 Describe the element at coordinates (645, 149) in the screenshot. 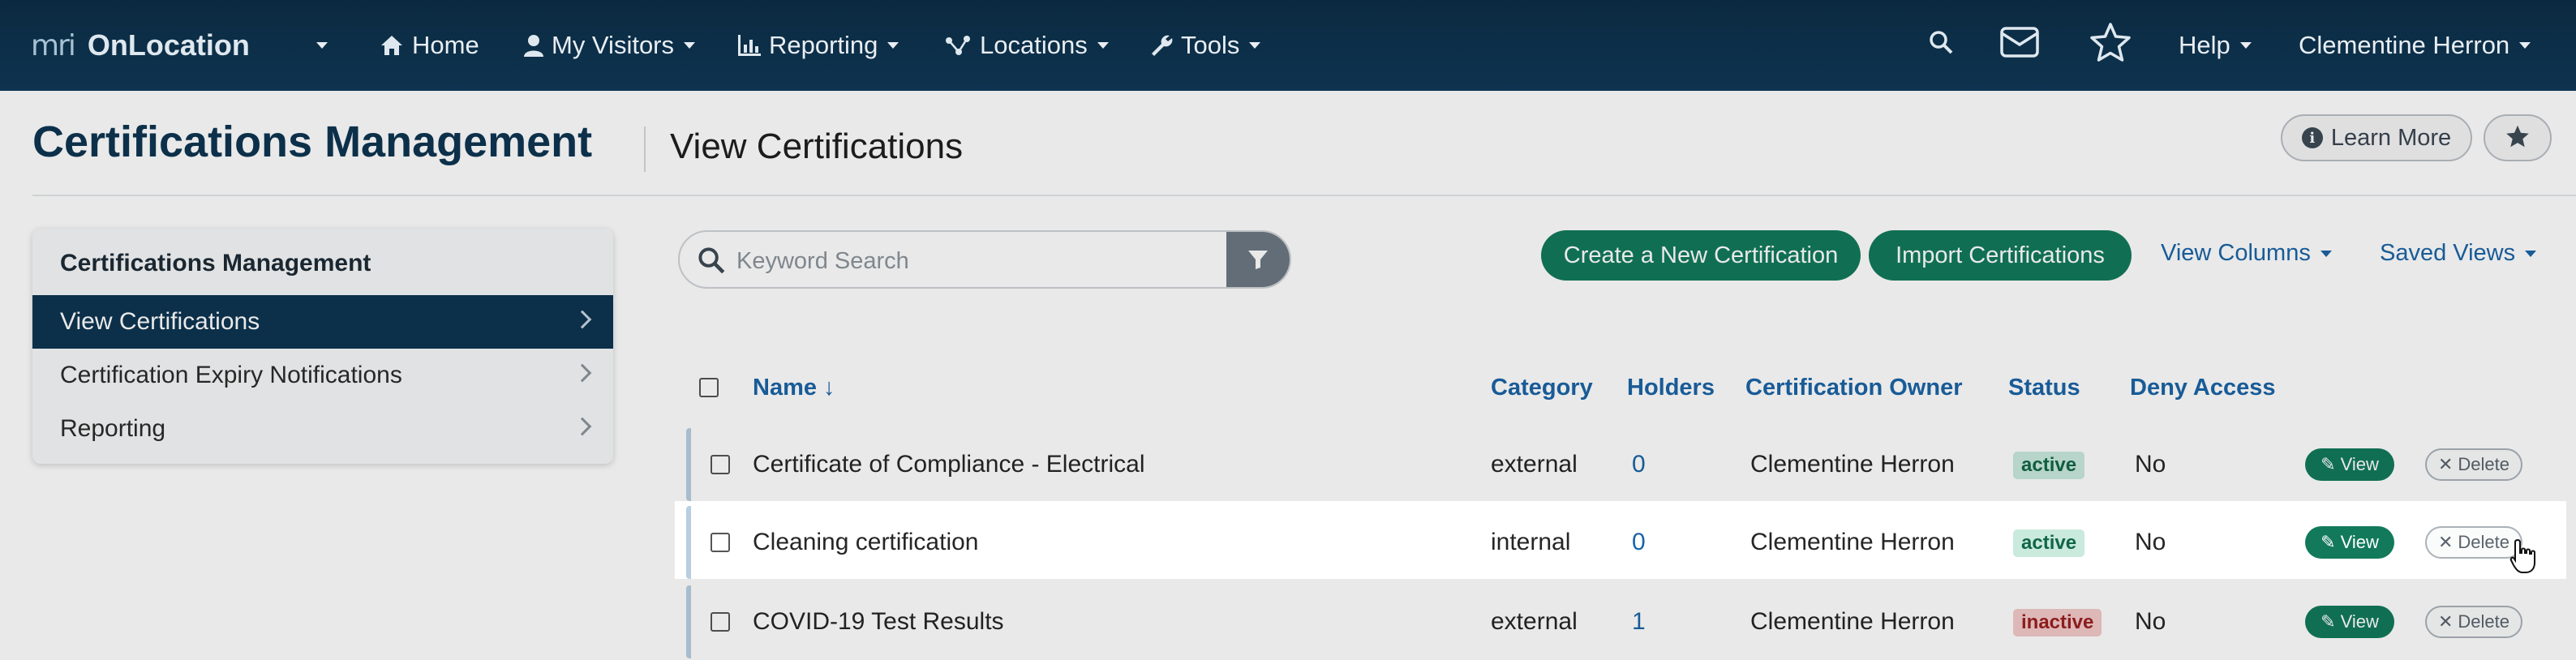

I see `title-divider` at that location.